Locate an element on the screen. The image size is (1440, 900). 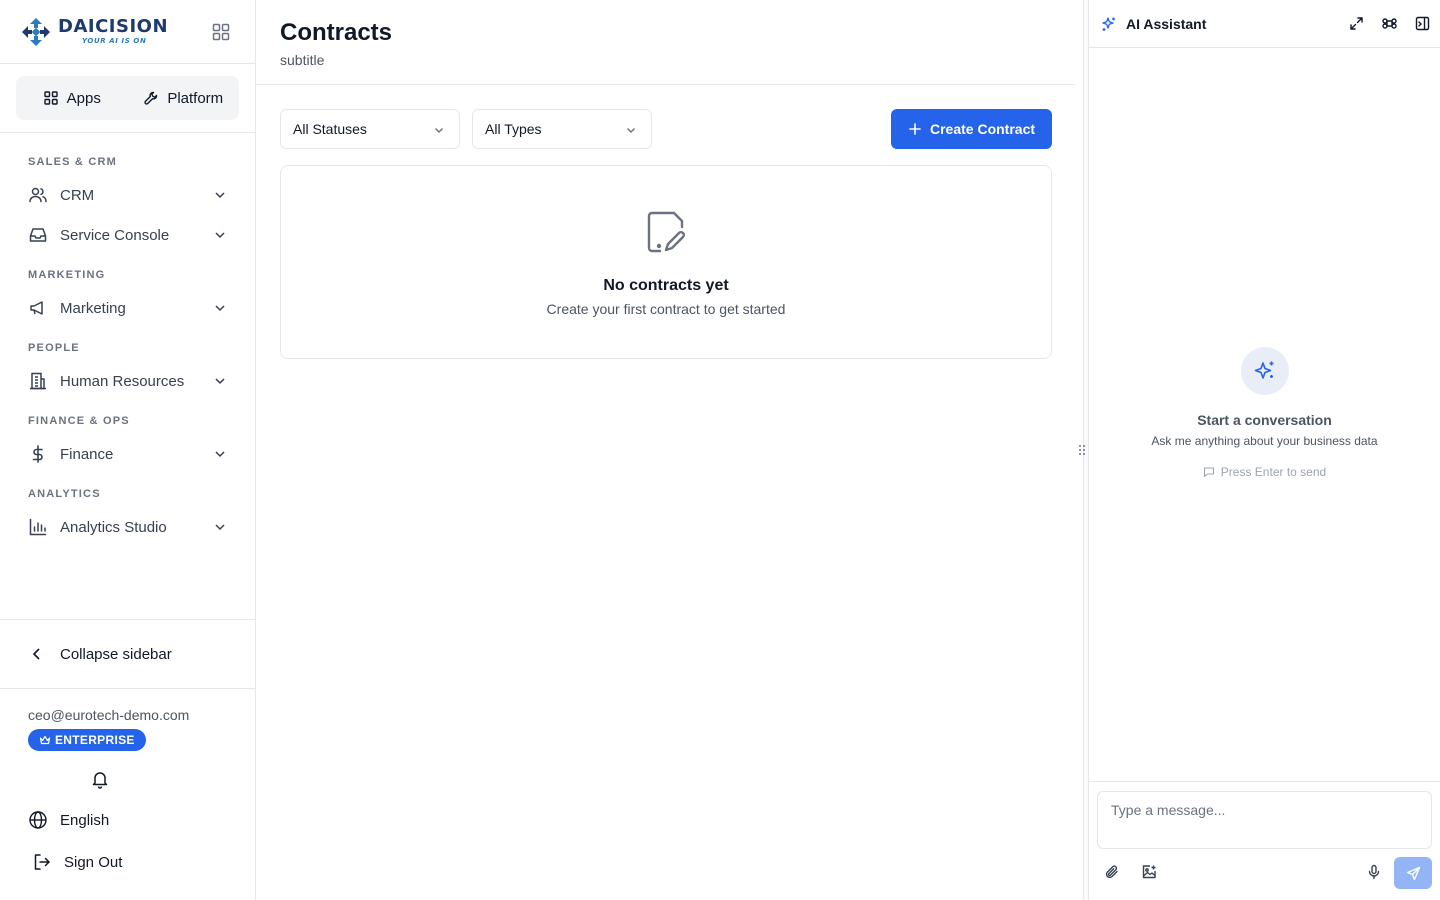
panel-toggle-icon is located at coordinates (1422, 23).